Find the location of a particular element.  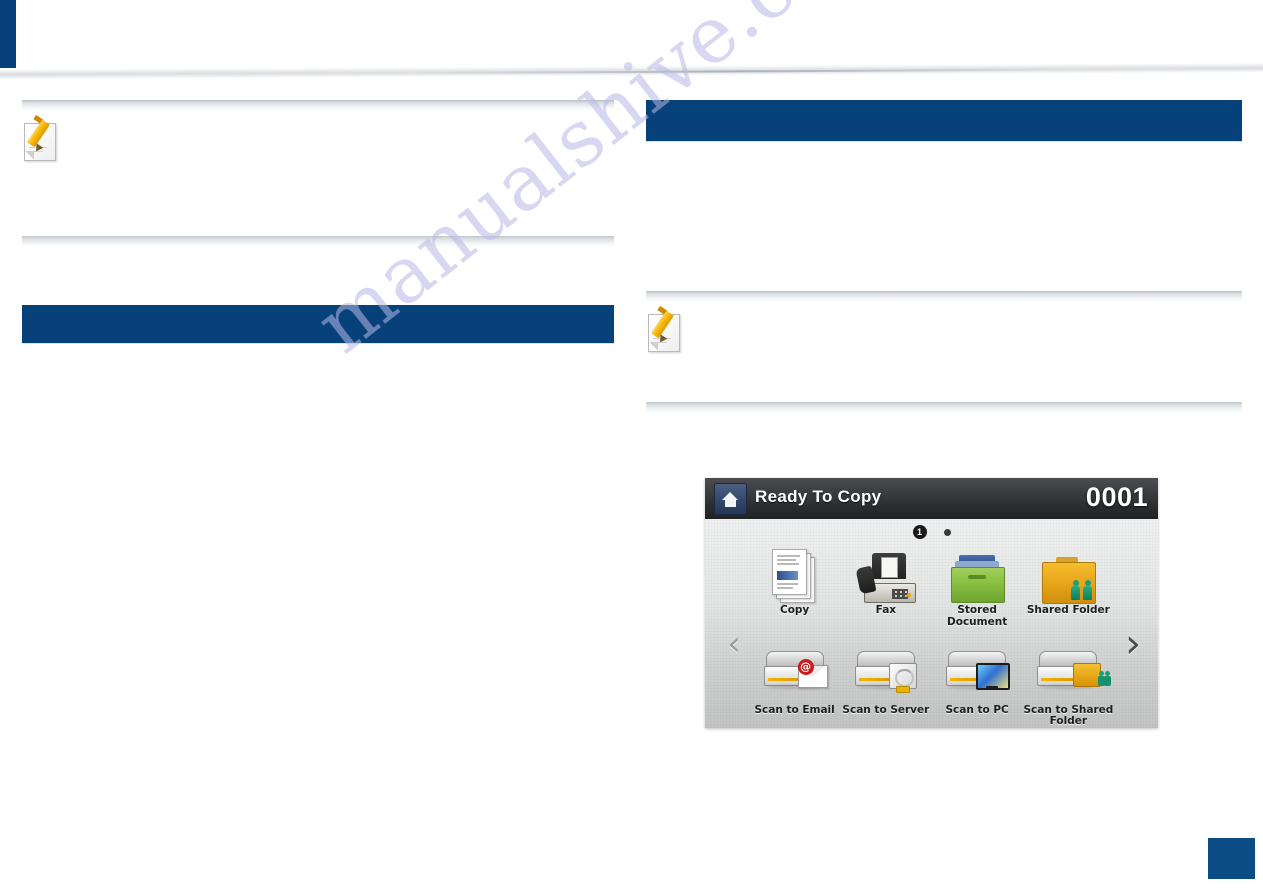

copy-document-icon is located at coordinates (794, 576).